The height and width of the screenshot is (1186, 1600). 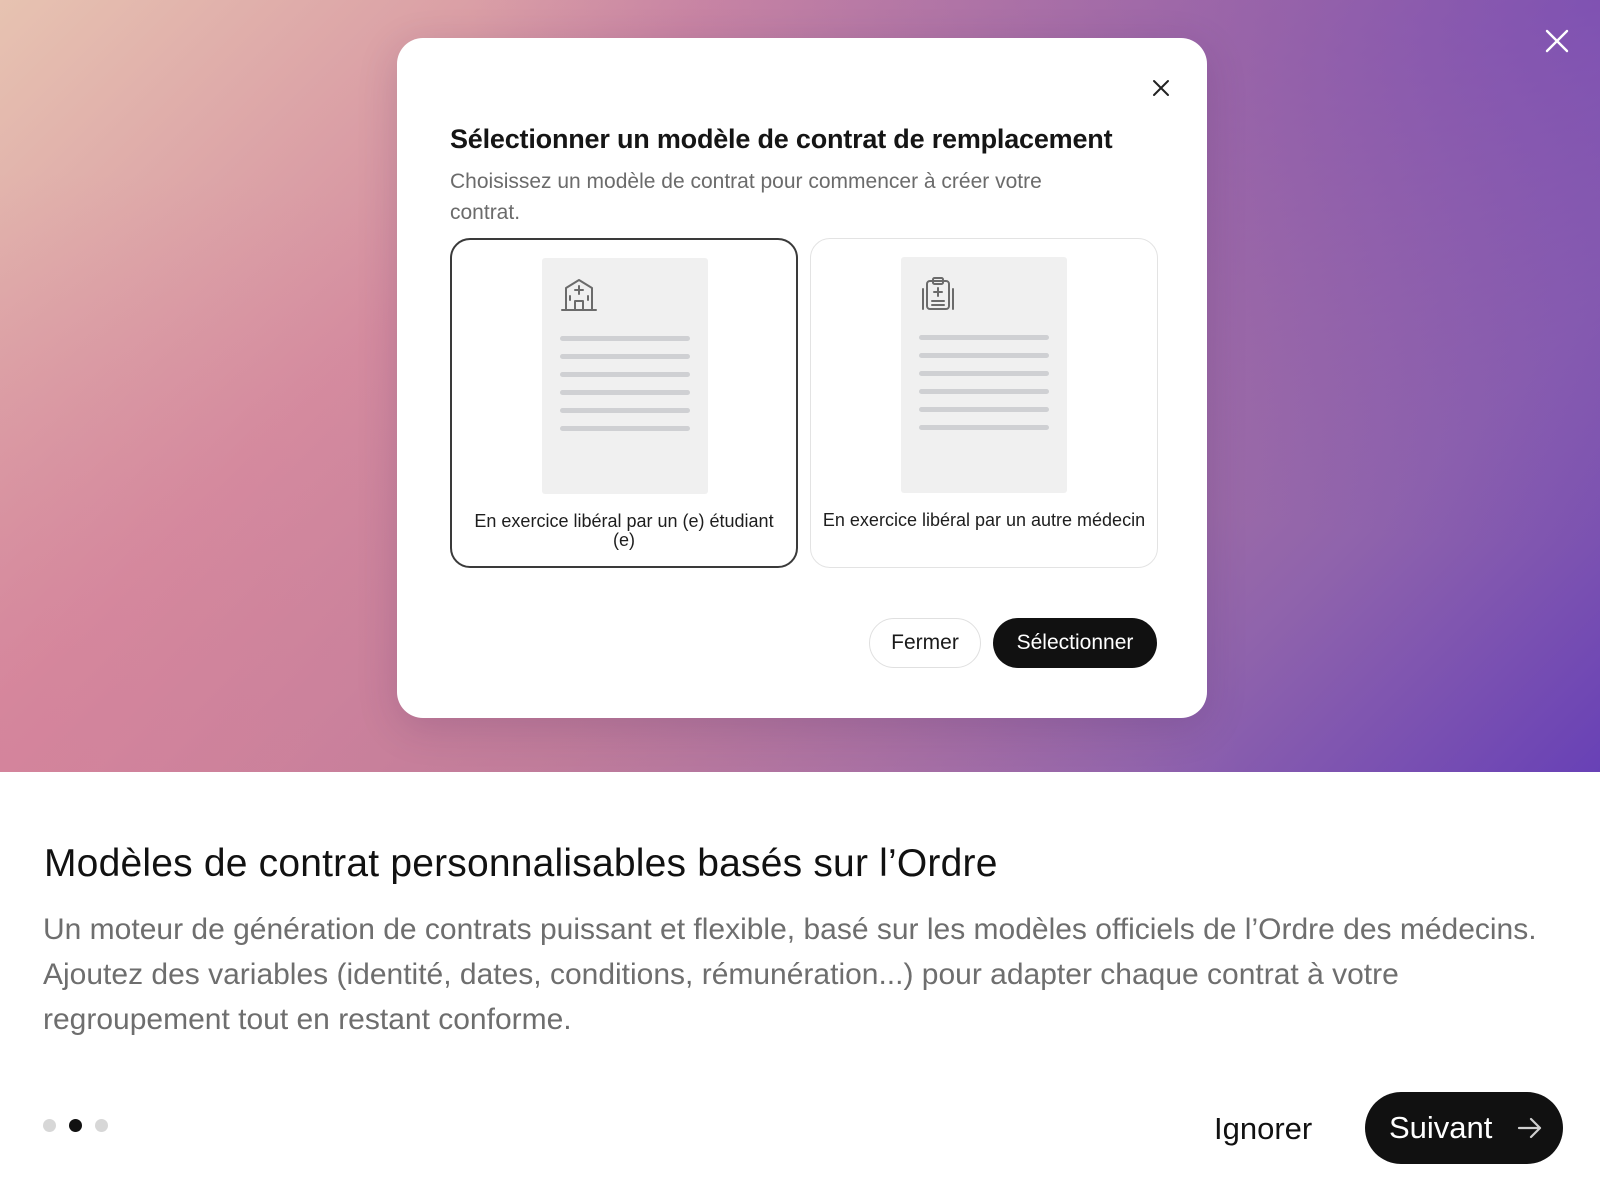 What do you see at coordinates (925, 643) in the screenshot?
I see `close-button: Fermer` at bounding box center [925, 643].